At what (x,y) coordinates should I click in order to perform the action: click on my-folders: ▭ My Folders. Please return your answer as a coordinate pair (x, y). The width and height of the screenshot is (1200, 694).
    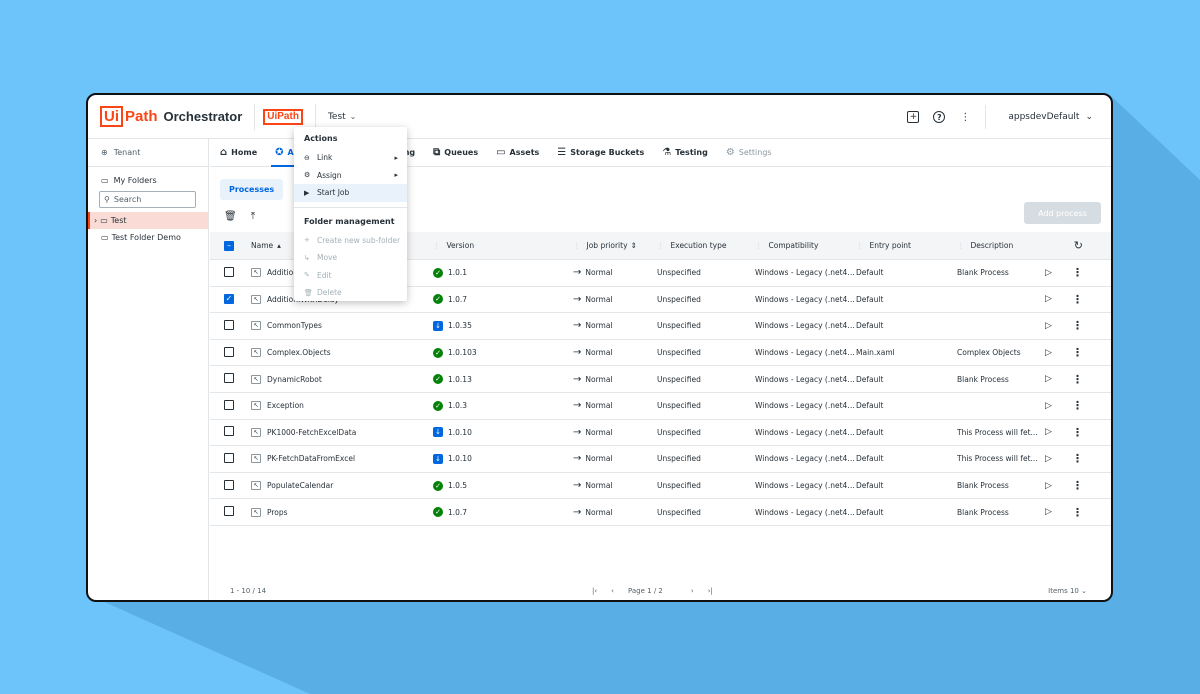
    Looking at the image, I should click on (148, 176).